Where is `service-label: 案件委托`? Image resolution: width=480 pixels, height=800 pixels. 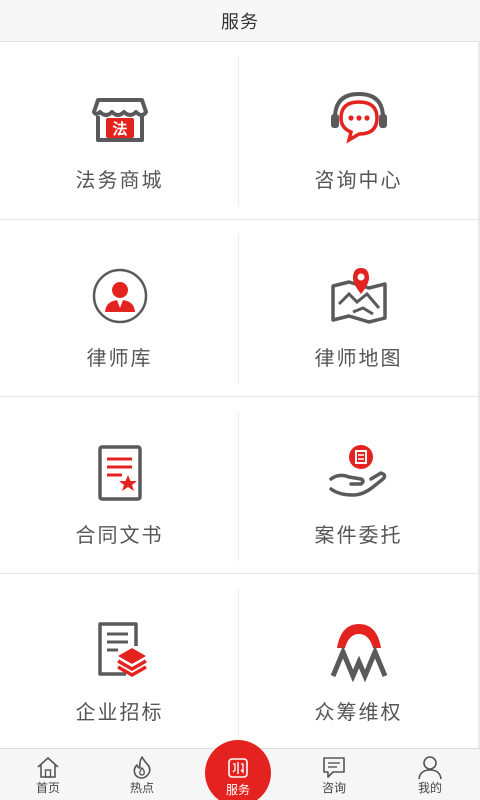
service-label: 案件委托 is located at coordinates (358, 535).